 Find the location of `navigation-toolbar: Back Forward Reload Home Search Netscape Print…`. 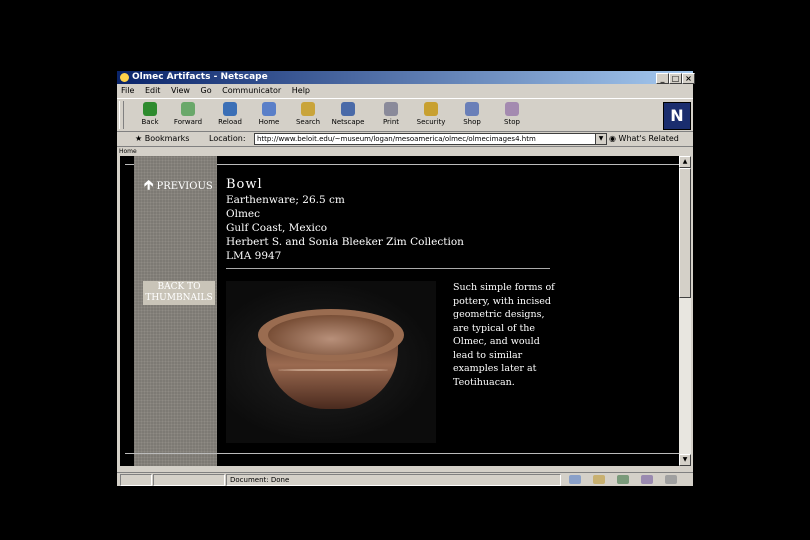

navigation-toolbar: Back Forward Reload Home Search Netscape Print… is located at coordinates (405, 115).